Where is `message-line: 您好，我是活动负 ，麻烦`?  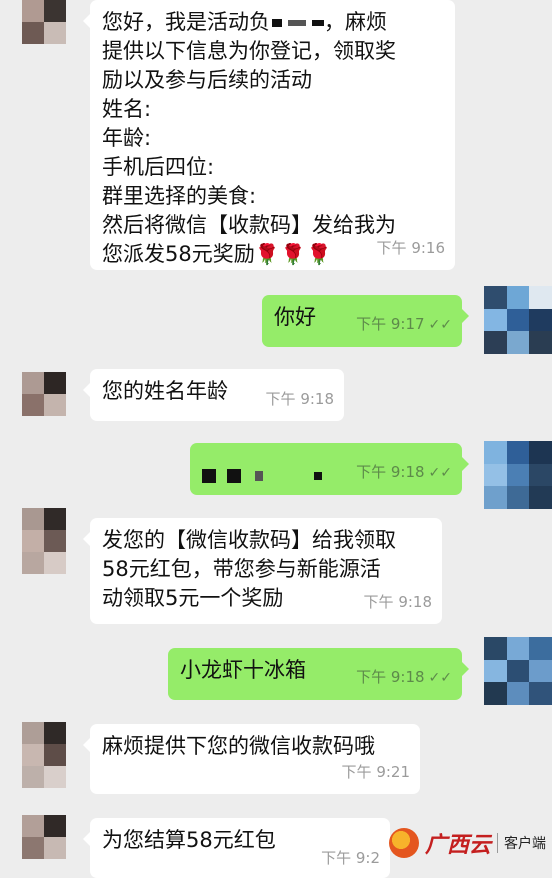 message-line: 您好，我是活动负 ，麻烦 is located at coordinates (244, 22).